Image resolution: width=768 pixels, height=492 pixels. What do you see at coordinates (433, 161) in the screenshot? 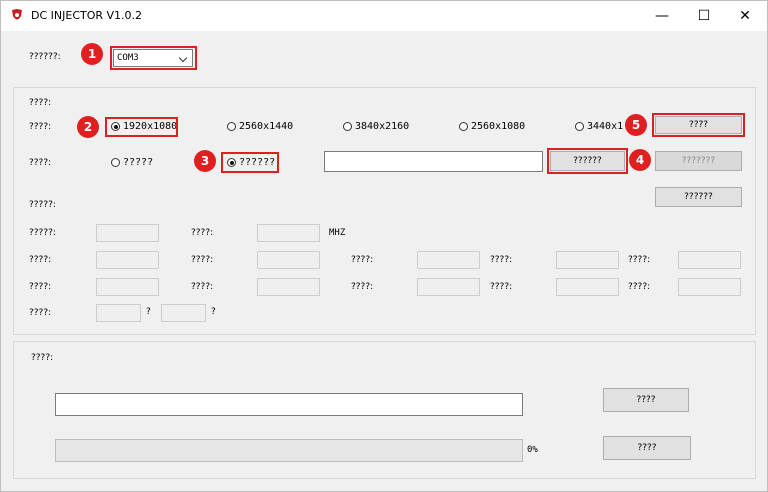
I see `file-path-input` at bounding box center [433, 161].